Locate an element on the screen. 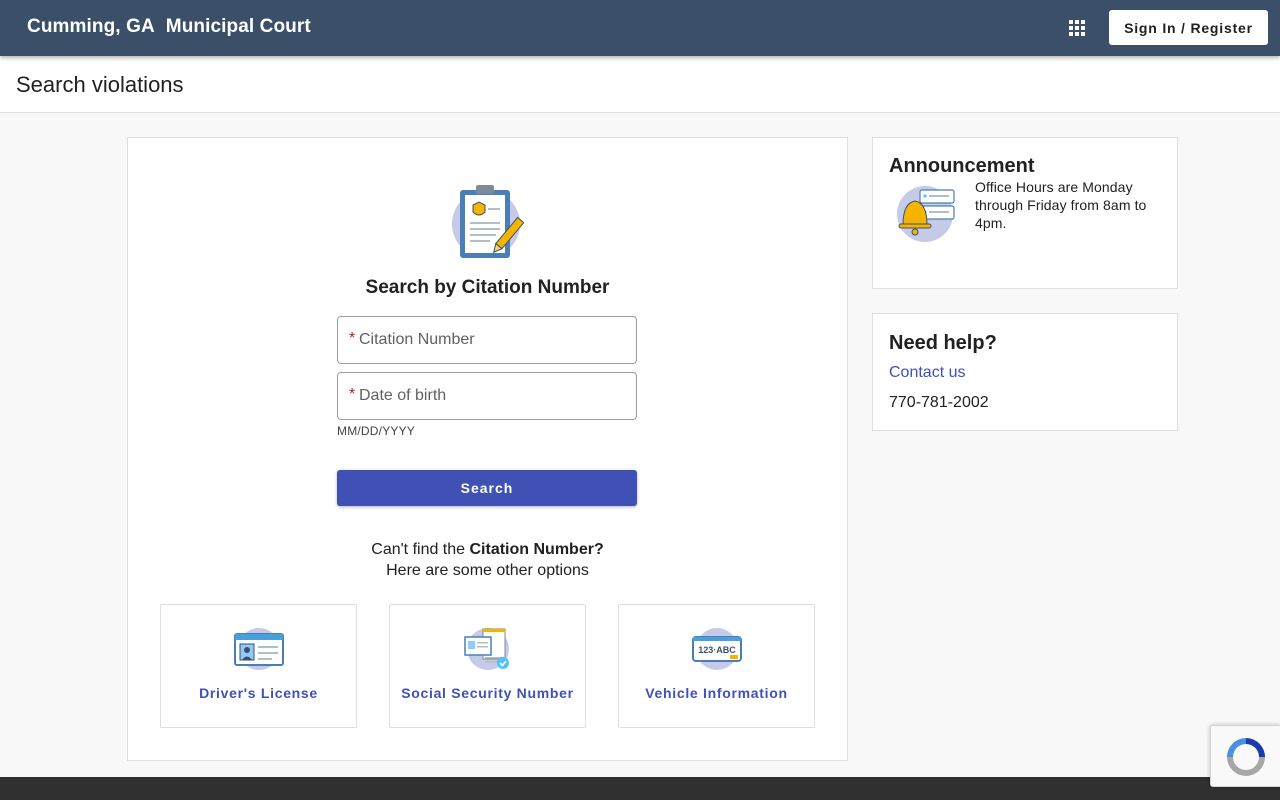  help-card: Need help? Contact us 770-781-2002 is located at coordinates (1025, 372).